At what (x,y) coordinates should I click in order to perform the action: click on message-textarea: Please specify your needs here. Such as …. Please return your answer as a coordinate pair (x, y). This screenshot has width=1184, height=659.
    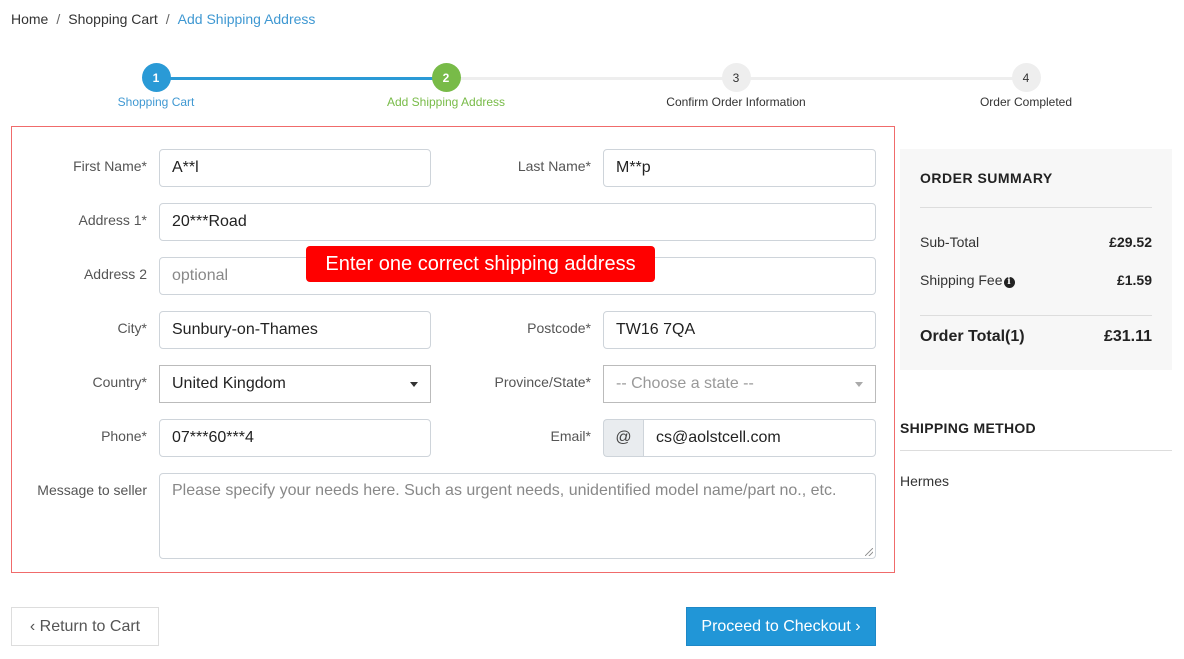
    Looking at the image, I should click on (517, 516).